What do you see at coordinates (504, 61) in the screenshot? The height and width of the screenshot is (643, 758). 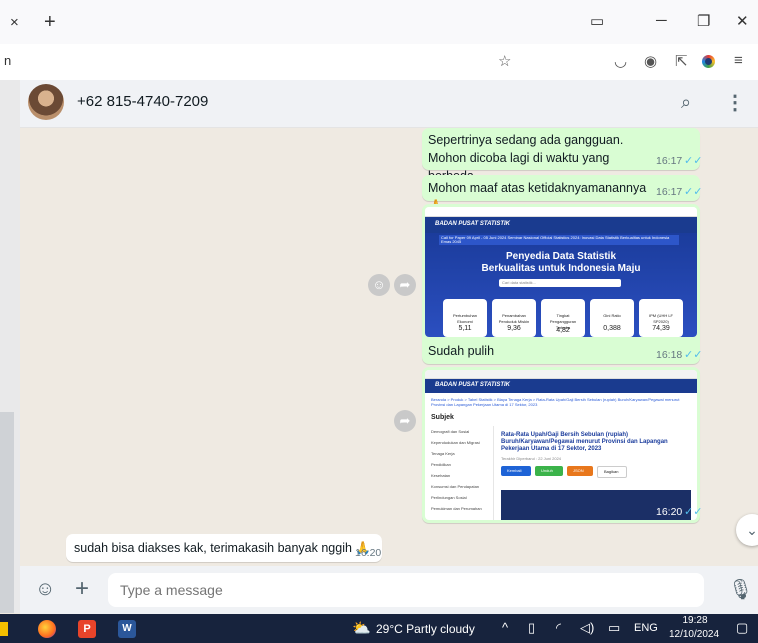 I see `bookmark-star-icon: ☆` at bounding box center [504, 61].